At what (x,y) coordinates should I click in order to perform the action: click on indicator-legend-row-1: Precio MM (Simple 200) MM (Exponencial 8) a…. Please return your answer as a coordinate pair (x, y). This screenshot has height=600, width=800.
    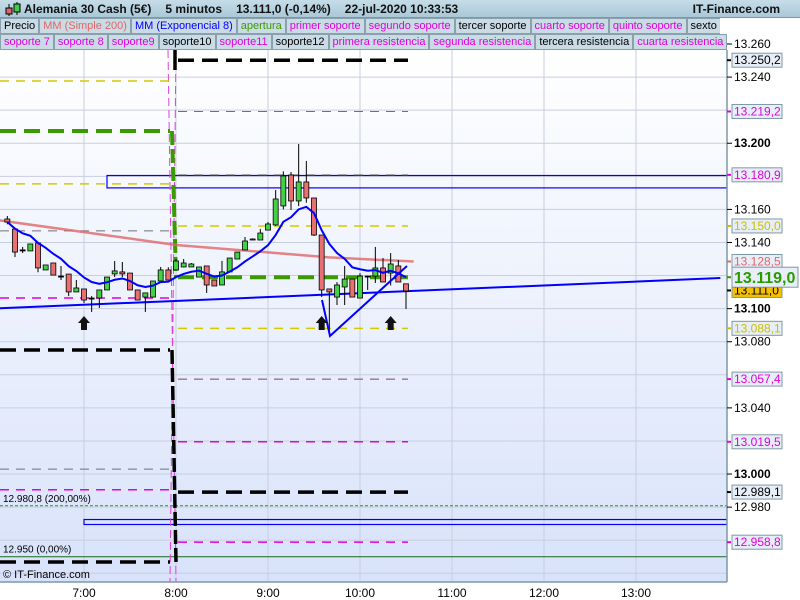
    Looking at the image, I should click on (360, 26).